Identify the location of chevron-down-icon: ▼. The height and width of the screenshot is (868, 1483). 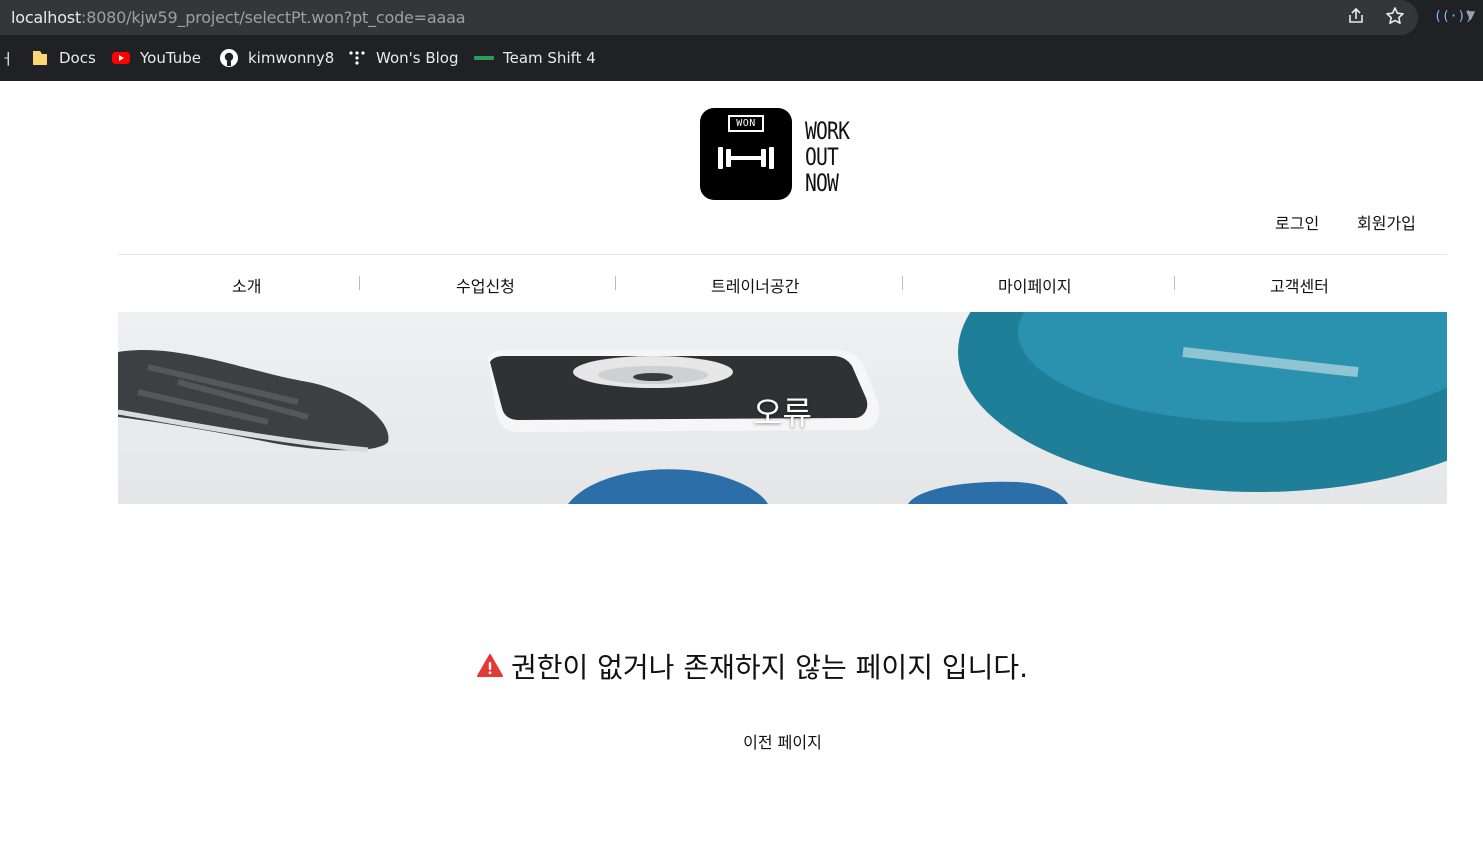
(1473, 15).